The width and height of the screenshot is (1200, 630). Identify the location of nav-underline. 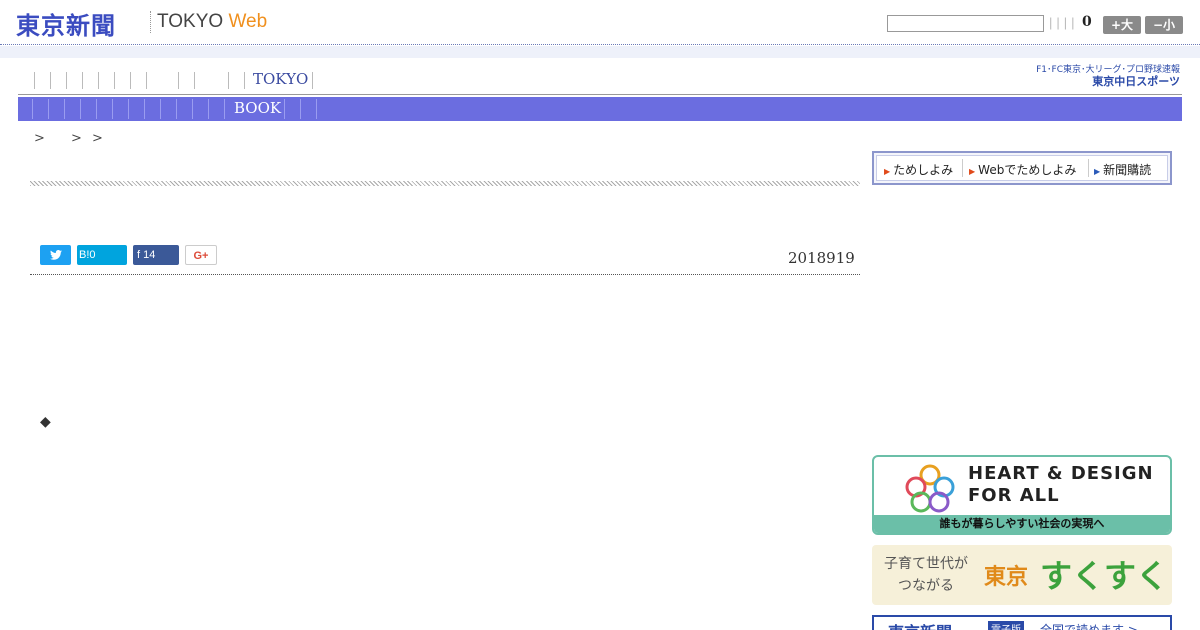
(600, 94).